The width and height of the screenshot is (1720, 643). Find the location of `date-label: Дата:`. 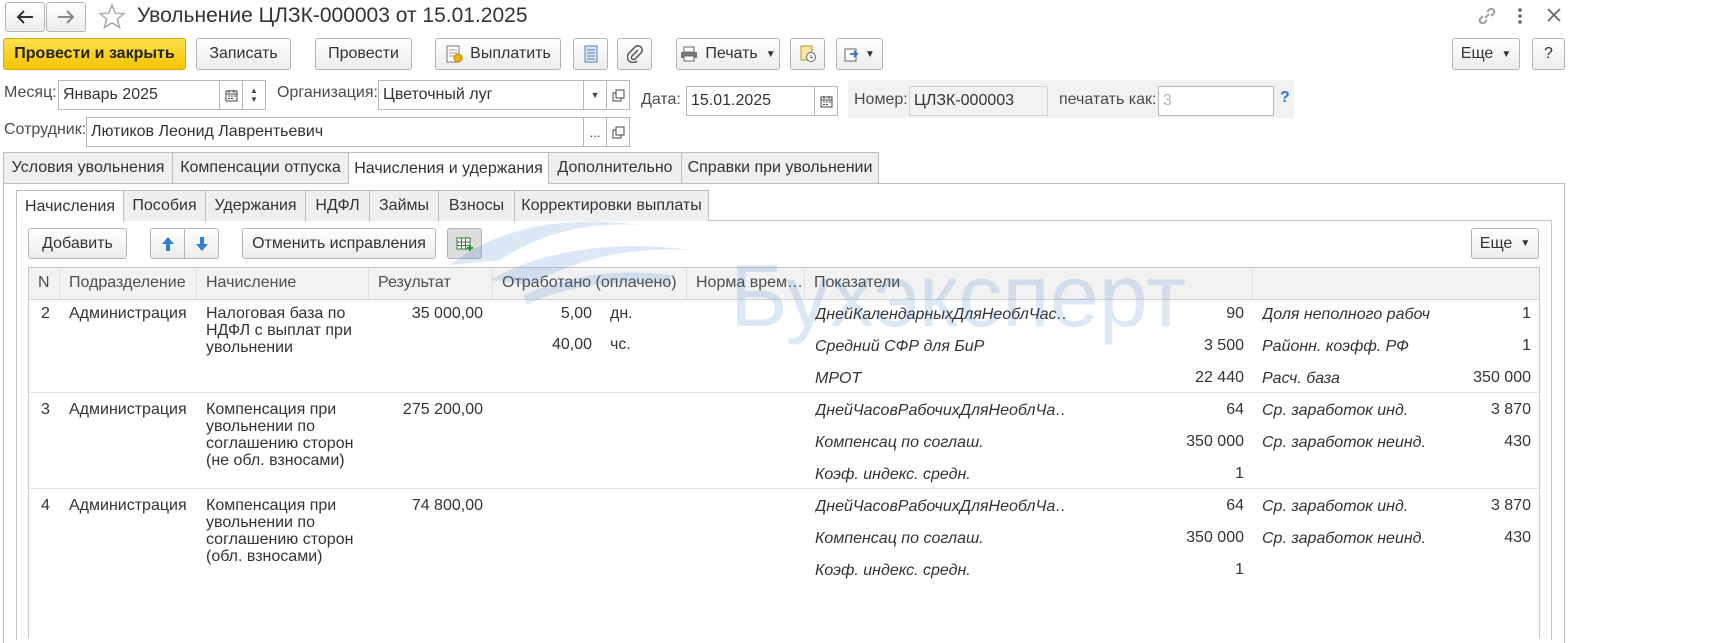

date-label: Дата: is located at coordinates (661, 99).